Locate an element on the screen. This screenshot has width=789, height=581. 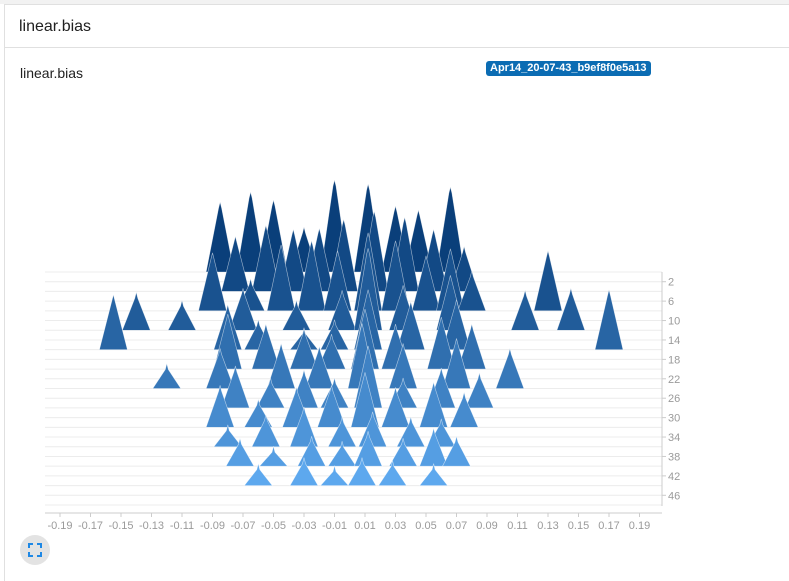
fullscreen-icon is located at coordinates (35, 550).